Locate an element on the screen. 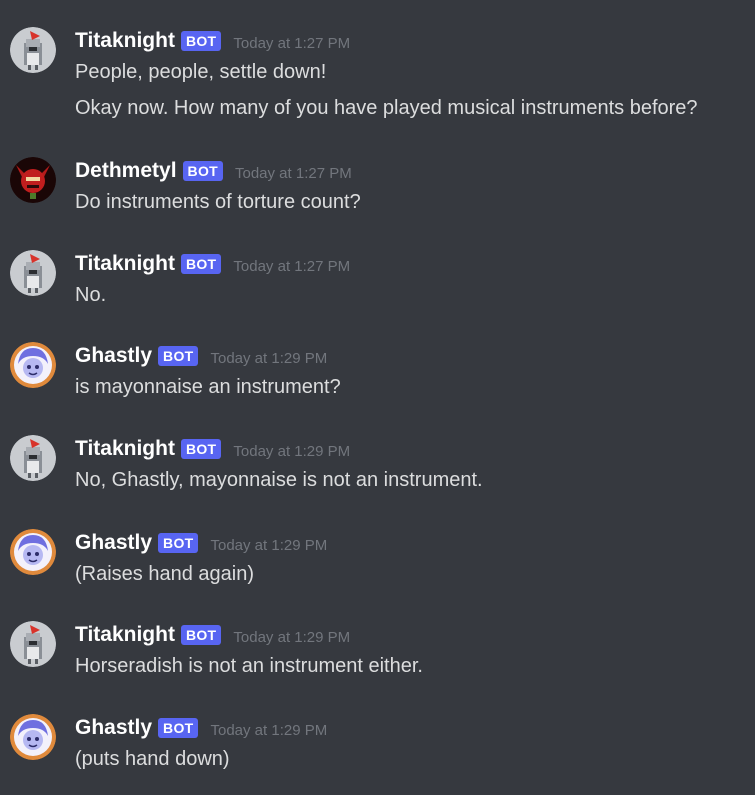  message-header: Dethmetyl BOT Today at 1:27 PM is located at coordinates (213, 171).